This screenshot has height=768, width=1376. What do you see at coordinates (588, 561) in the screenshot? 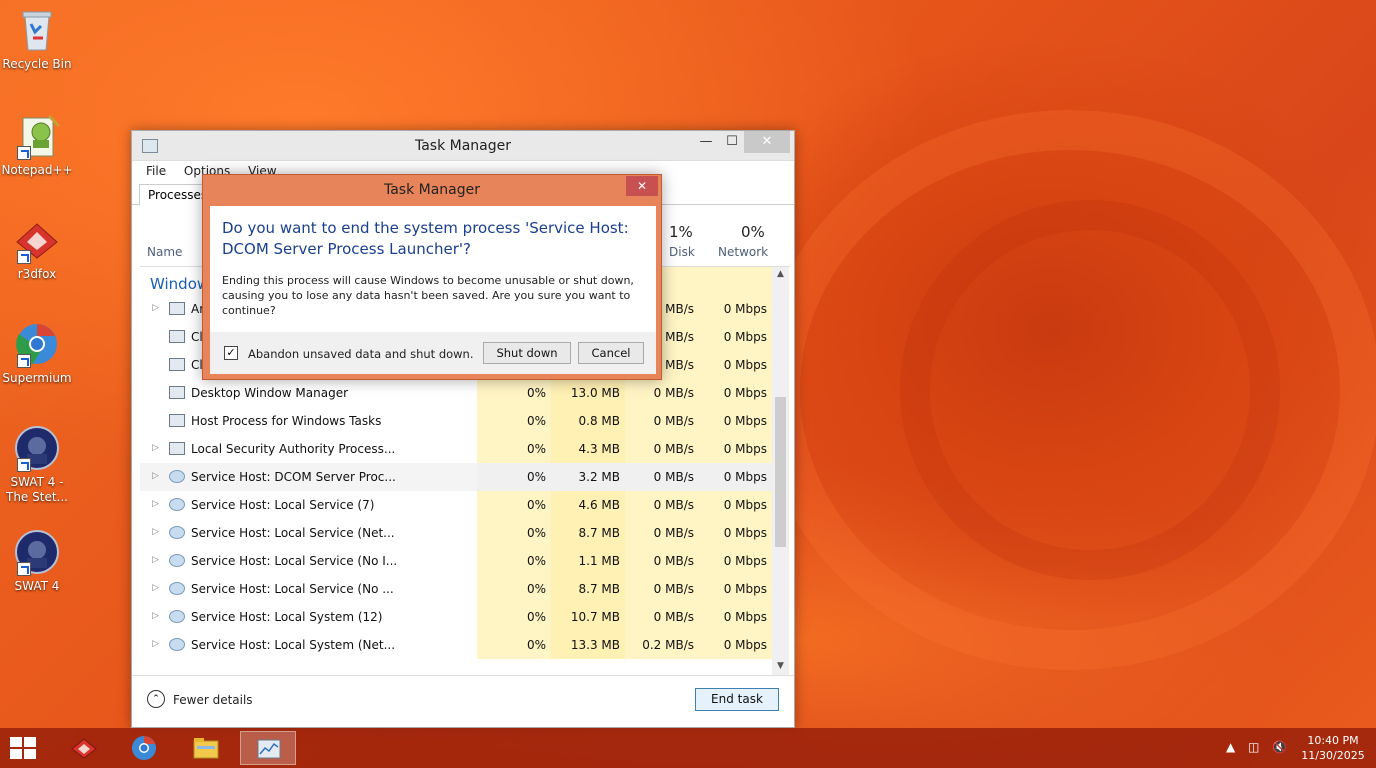
I see `memory-cell: 1.1 MB` at bounding box center [588, 561].